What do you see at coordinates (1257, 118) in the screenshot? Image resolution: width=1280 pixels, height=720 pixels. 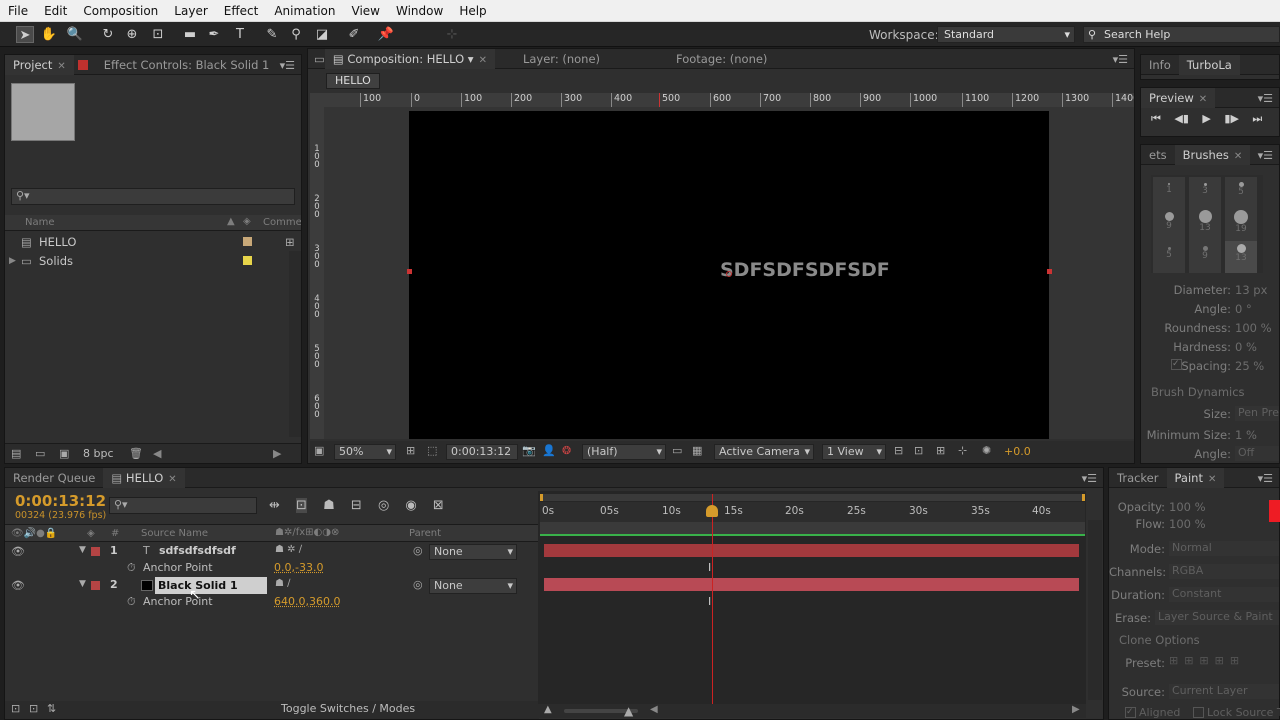 I see `last-frame-icon: ⏭` at bounding box center [1257, 118].